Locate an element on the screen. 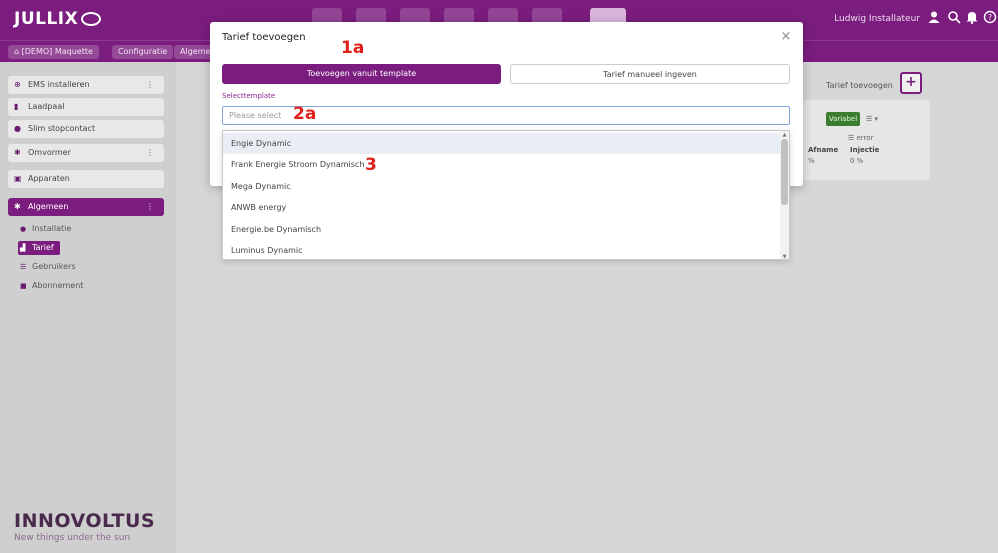  scrollbar-thumb is located at coordinates (784, 172).